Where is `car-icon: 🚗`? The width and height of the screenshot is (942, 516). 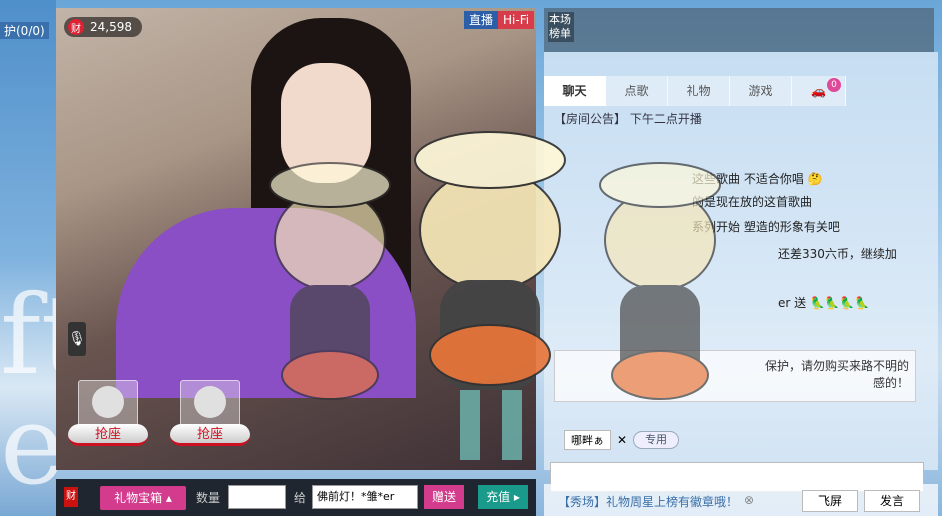
car-icon: 🚗 is located at coordinates (818, 91).